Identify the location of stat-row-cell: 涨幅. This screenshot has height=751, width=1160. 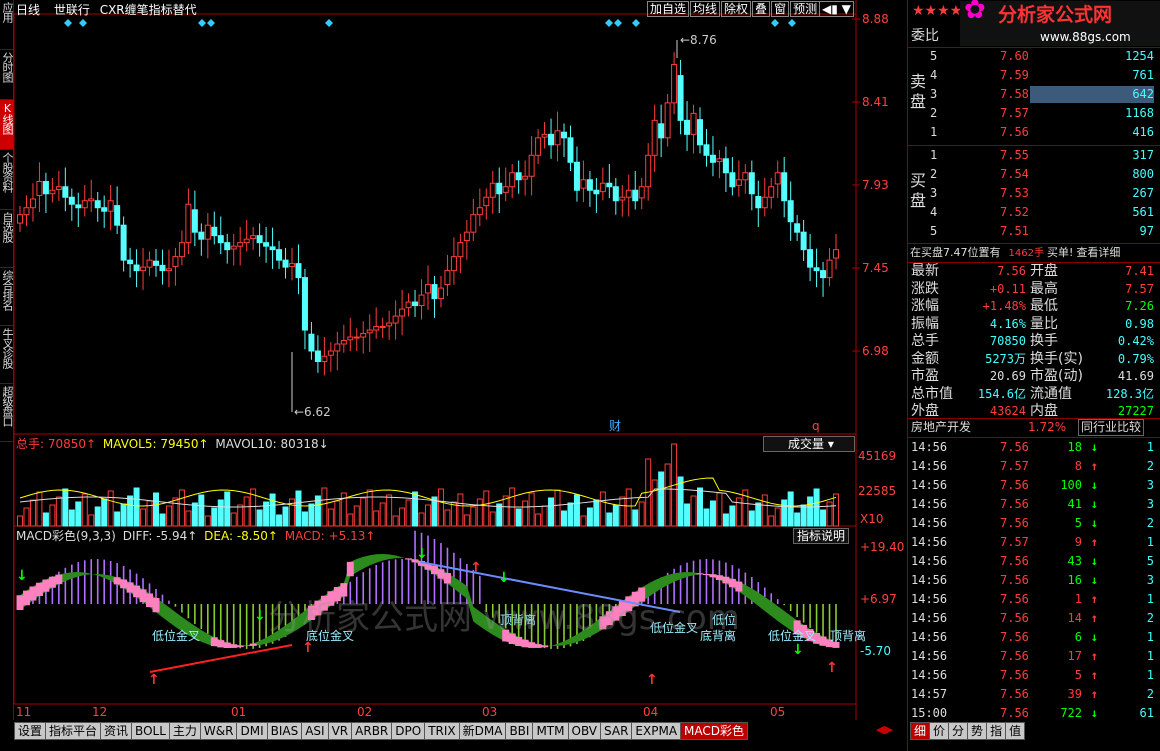
(925, 306).